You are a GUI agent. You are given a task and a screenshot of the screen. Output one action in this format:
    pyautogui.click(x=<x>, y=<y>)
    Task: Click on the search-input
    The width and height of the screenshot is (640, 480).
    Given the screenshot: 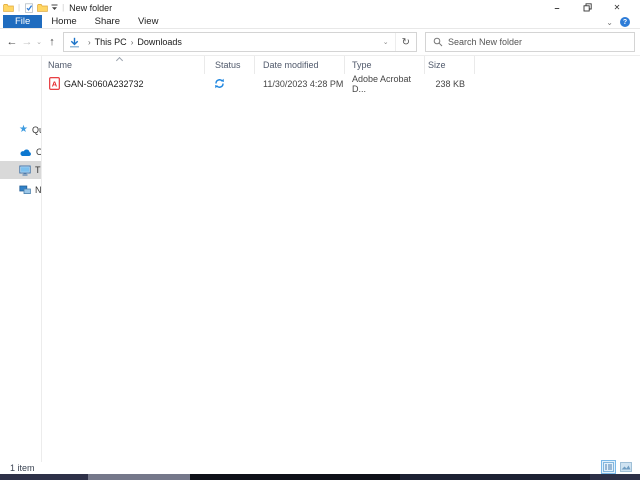 What is the action you would take?
    pyautogui.click(x=541, y=42)
    